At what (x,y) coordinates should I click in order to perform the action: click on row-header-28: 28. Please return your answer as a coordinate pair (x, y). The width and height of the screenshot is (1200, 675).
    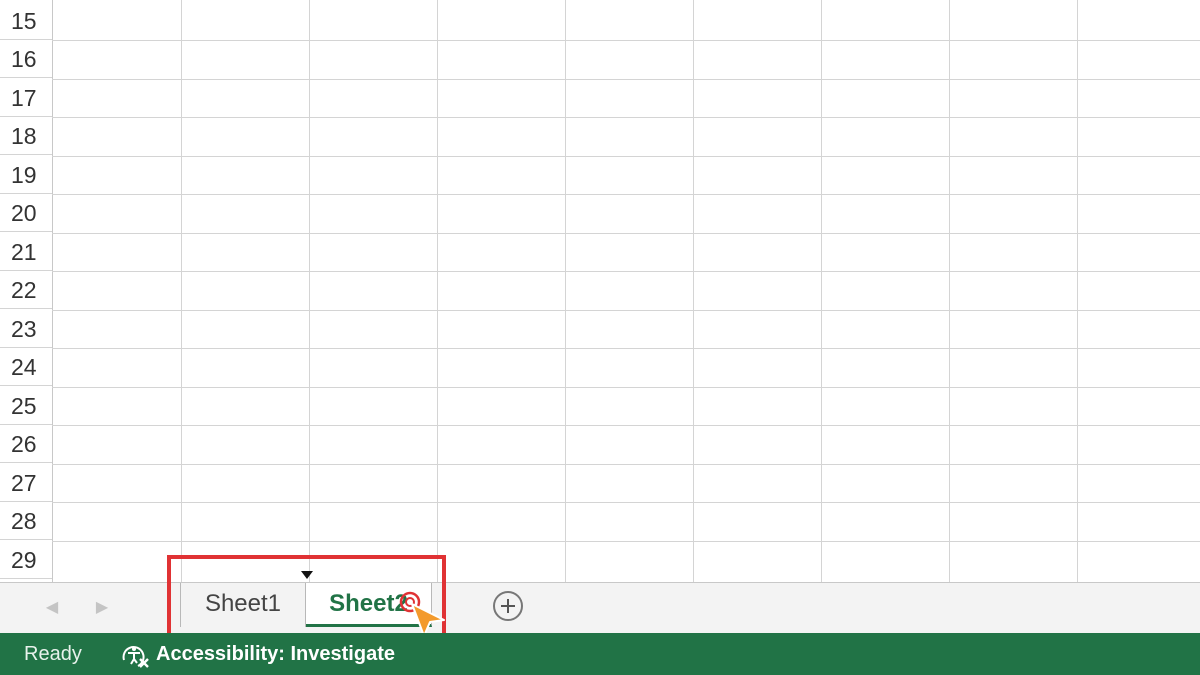
    Looking at the image, I should click on (26, 521).